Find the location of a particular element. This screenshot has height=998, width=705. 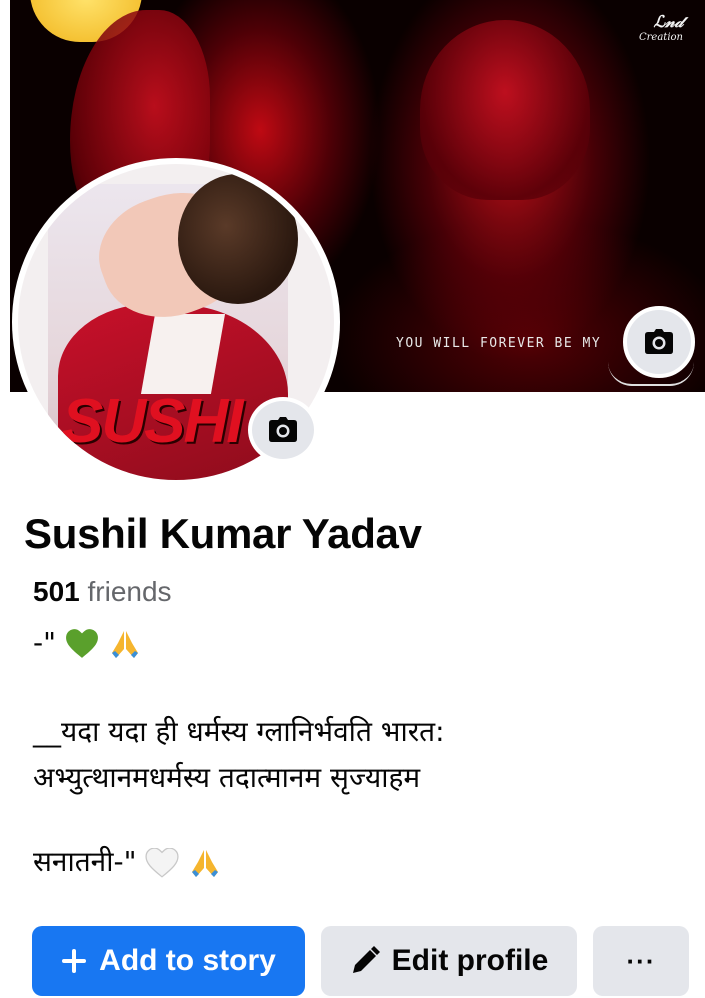

avatar-hair is located at coordinates (238, 239).